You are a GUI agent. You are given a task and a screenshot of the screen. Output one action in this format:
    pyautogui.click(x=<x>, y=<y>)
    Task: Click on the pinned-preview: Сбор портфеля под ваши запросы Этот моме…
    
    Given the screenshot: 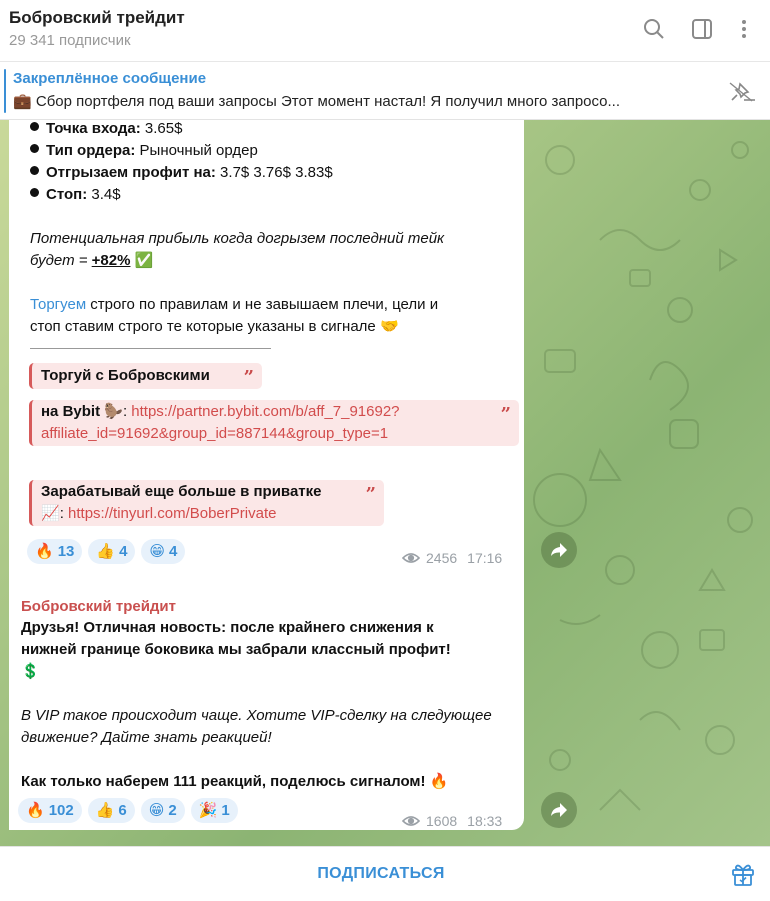 What is the action you would take?
    pyautogui.click(x=328, y=101)
    